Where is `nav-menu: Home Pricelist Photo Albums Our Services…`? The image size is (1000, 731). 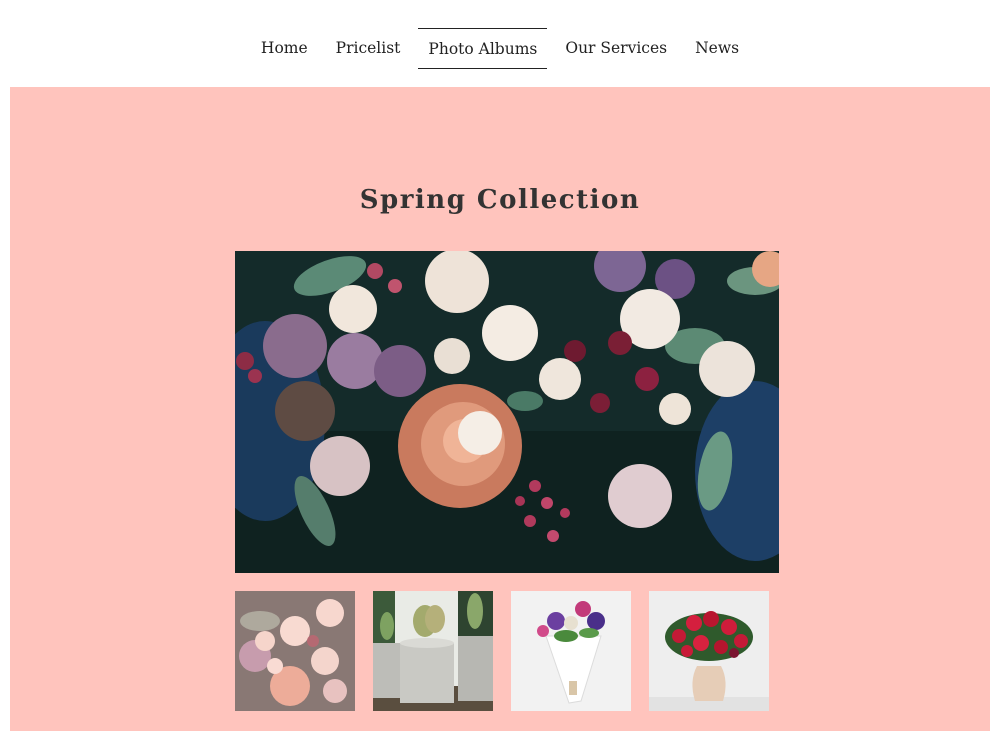 nav-menu: Home Pricelist Photo Albums Our Services… is located at coordinates (500, 48).